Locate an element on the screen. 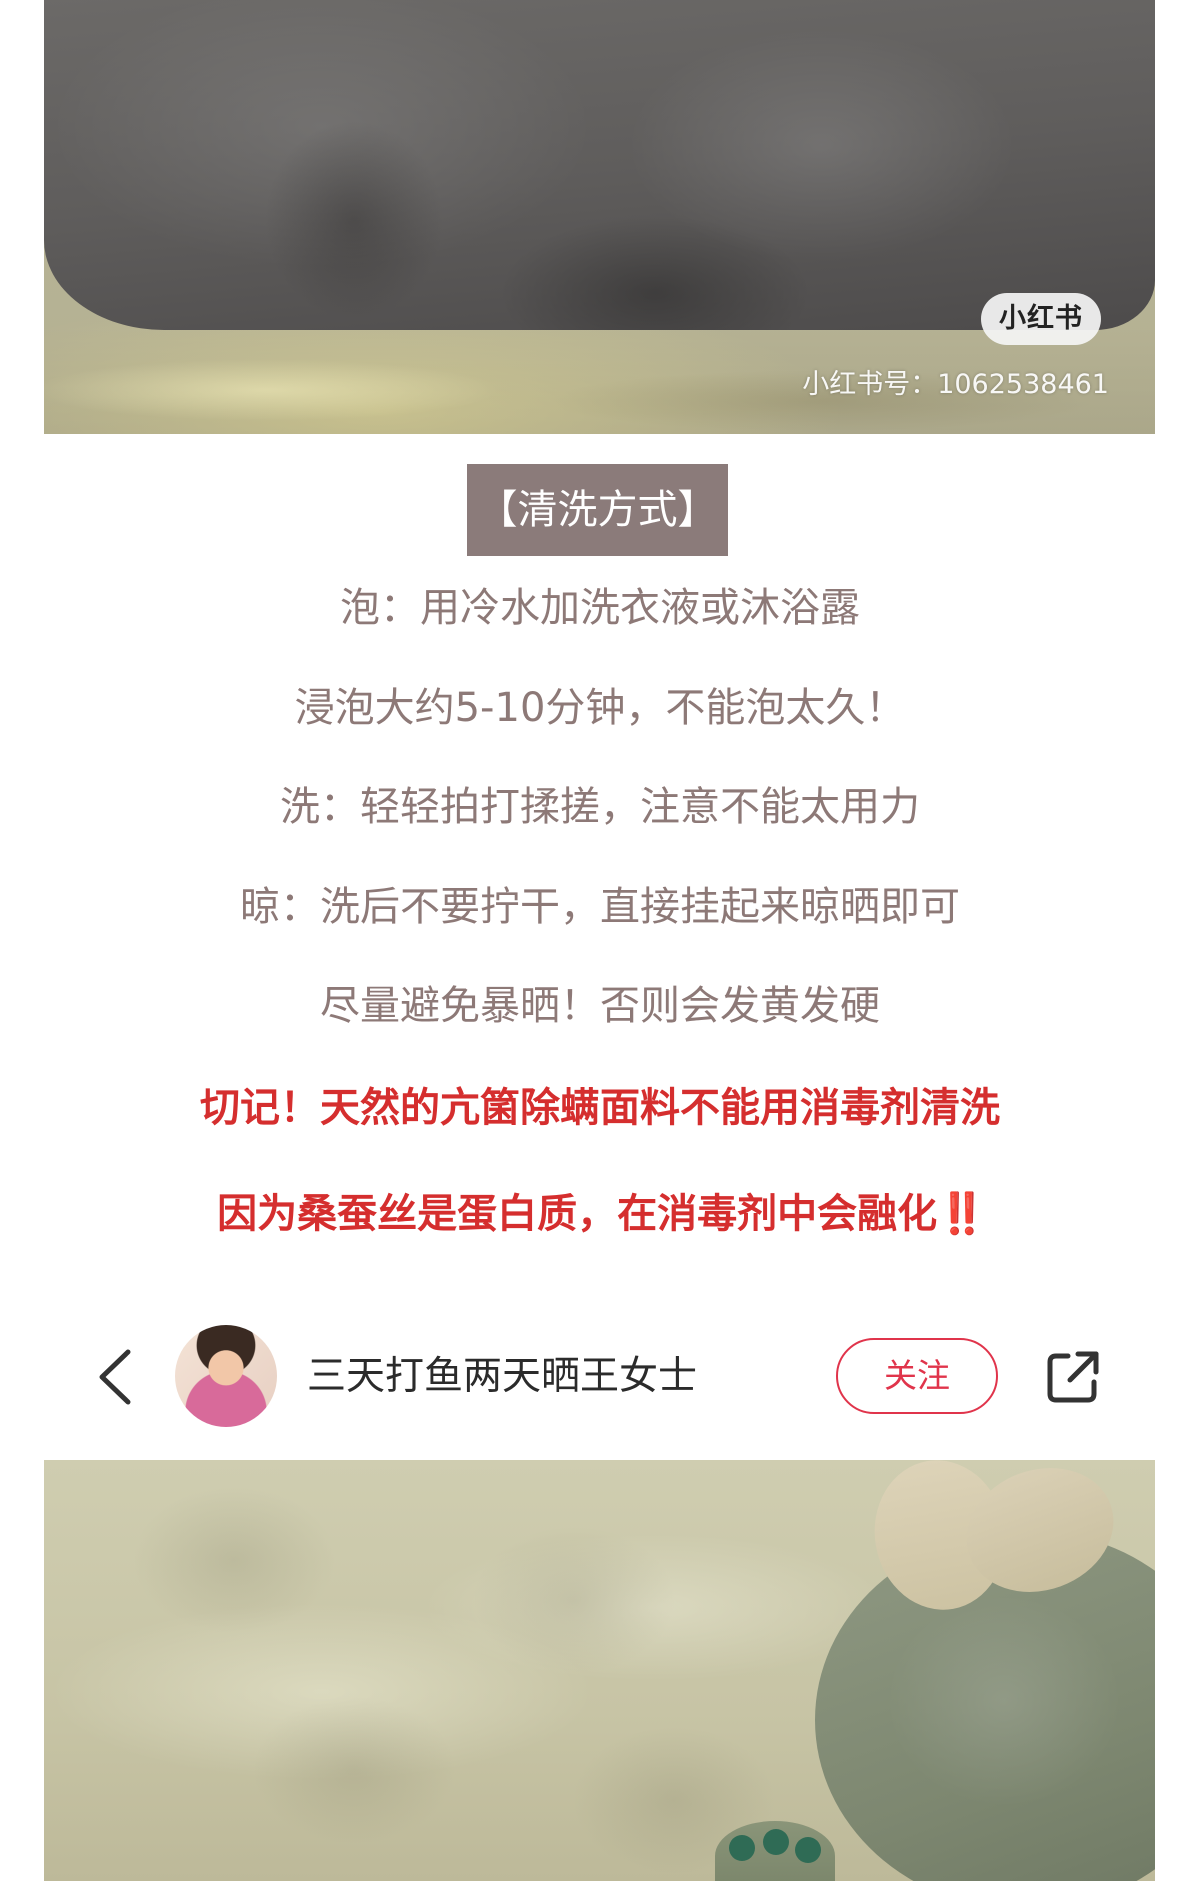 The image size is (1200, 1881). instruction-line: 晾：洗后不要拧干，直接挂起来晾晒即可 is located at coordinates (600, 907).